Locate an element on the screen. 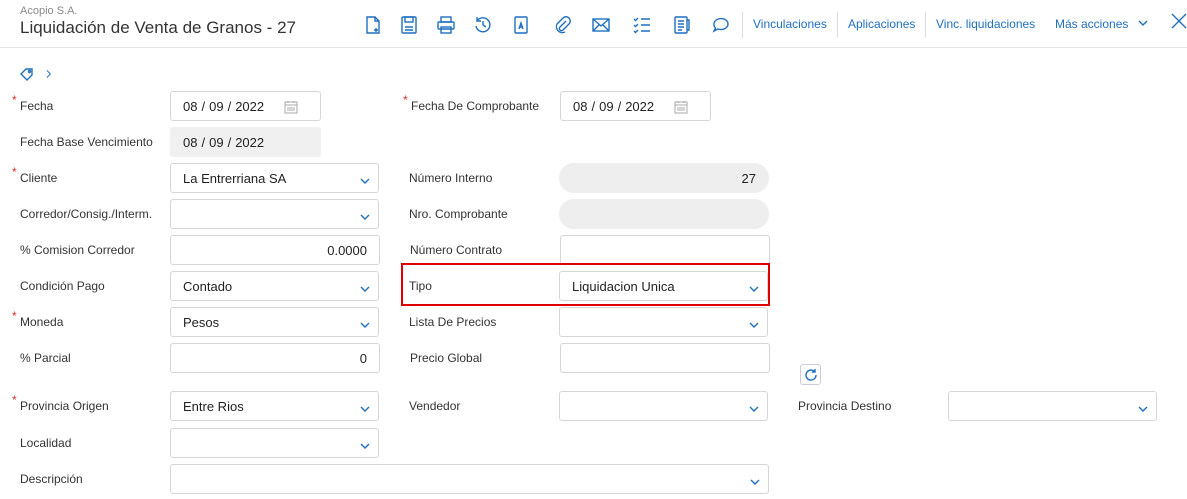  print-icon is located at coordinates (446, 25).